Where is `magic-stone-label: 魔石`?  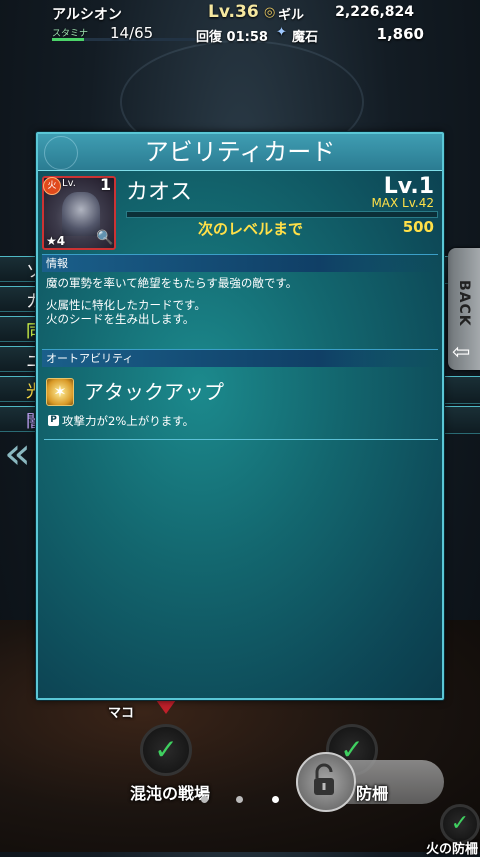
magic-stone-label: 魔石 is located at coordinates (305, 37).